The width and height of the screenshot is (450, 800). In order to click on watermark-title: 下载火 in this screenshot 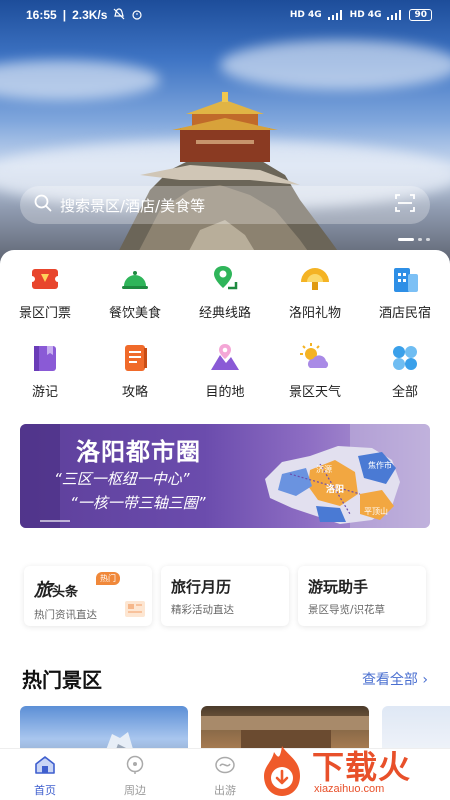, I will do `click(362, 767)`.